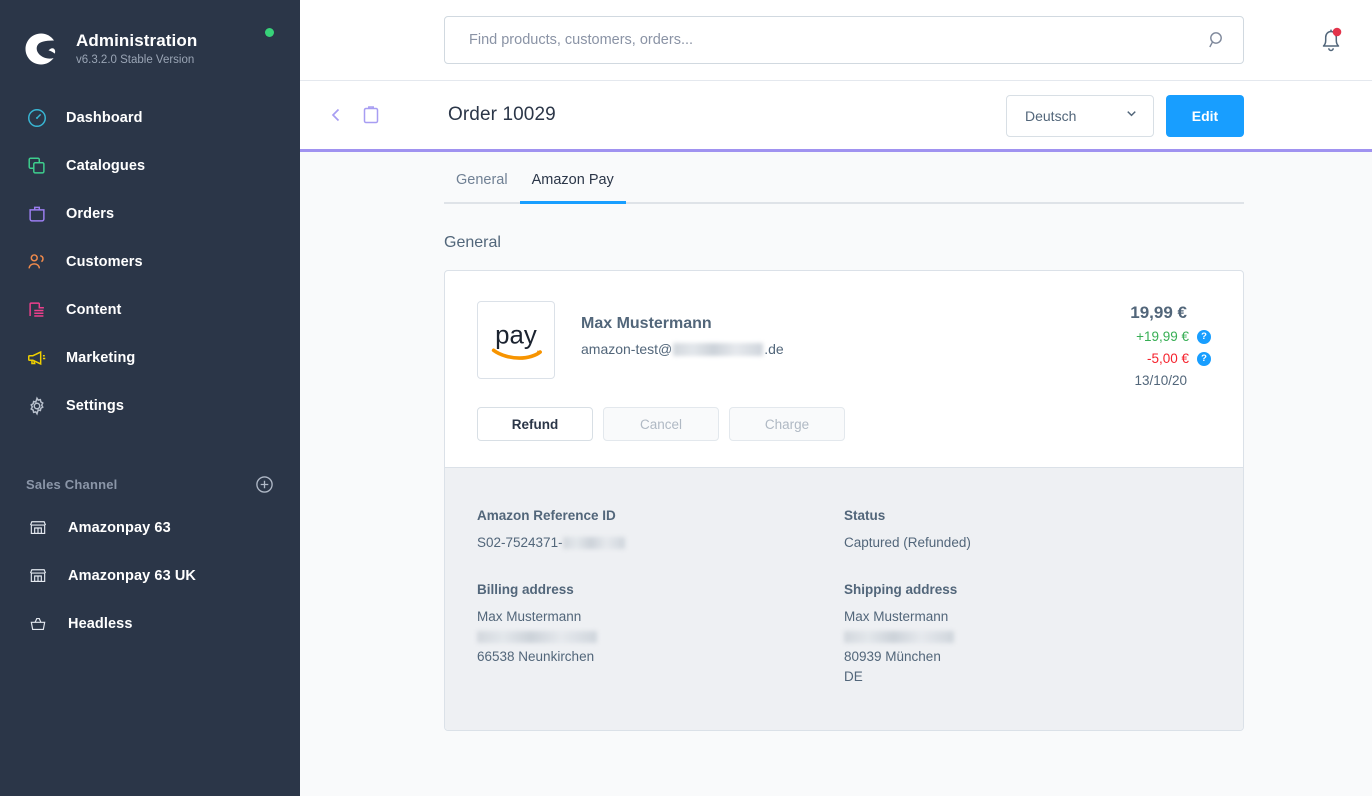 This screenshot has height=796, width=1372. Describe the element at coordinates (37, 118) in the screenshot. I see `gauge-icon` at that location.